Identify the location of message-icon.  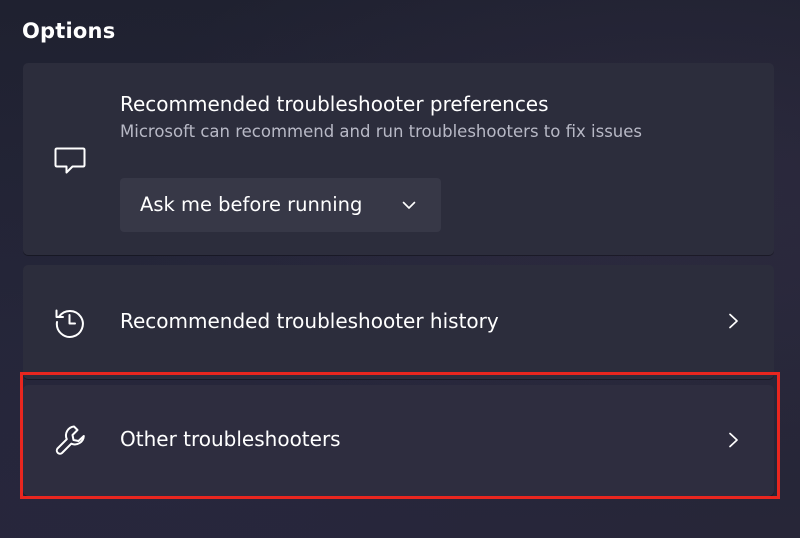
(70, 160).